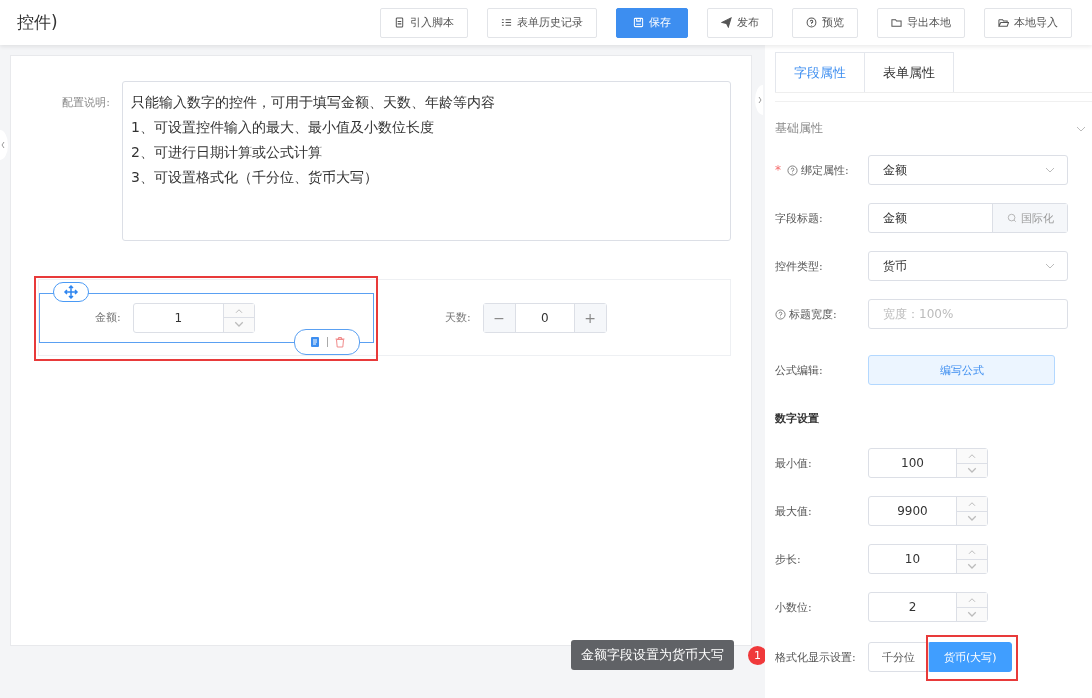  Describe the element at coordinates (193, 317) in the screenshot. I see `number-input: 1` at that location.